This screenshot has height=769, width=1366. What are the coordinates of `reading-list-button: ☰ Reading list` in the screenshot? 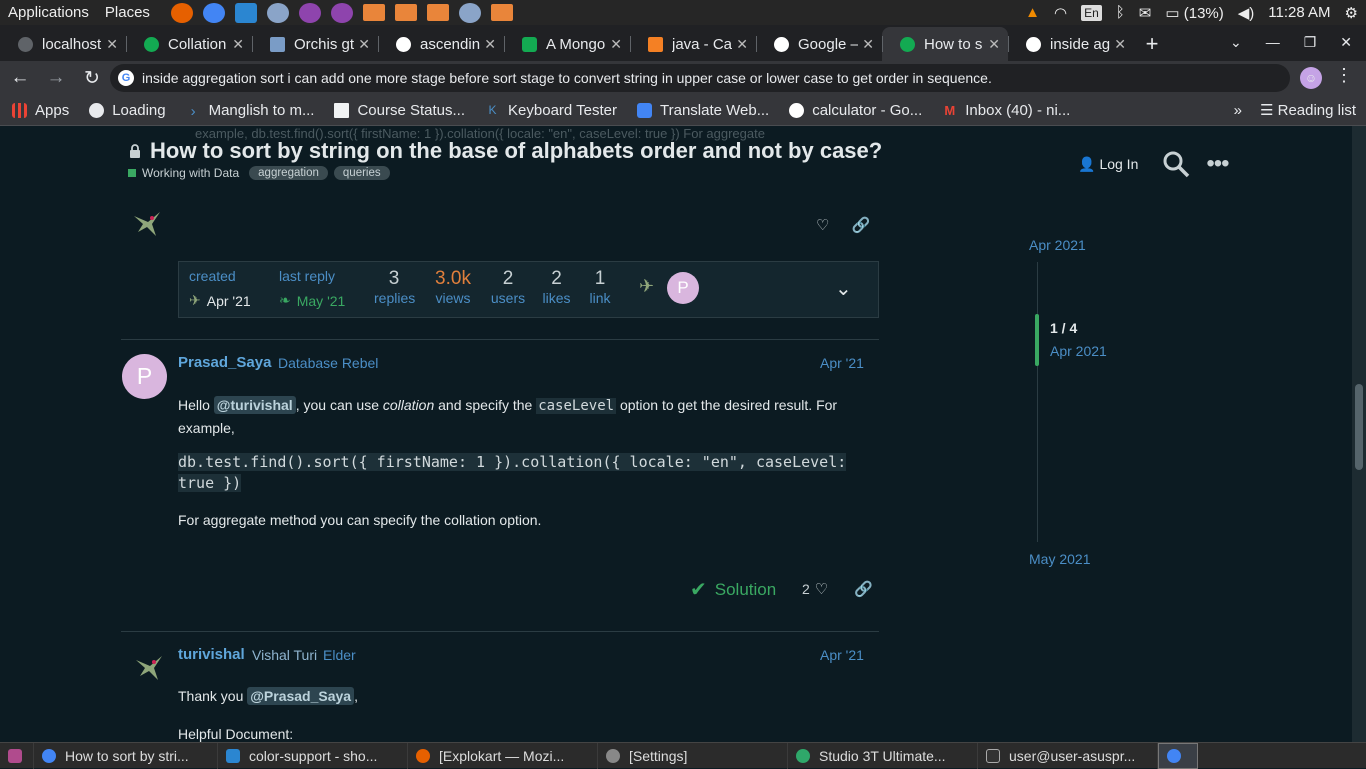 It's located at (1308, 110).